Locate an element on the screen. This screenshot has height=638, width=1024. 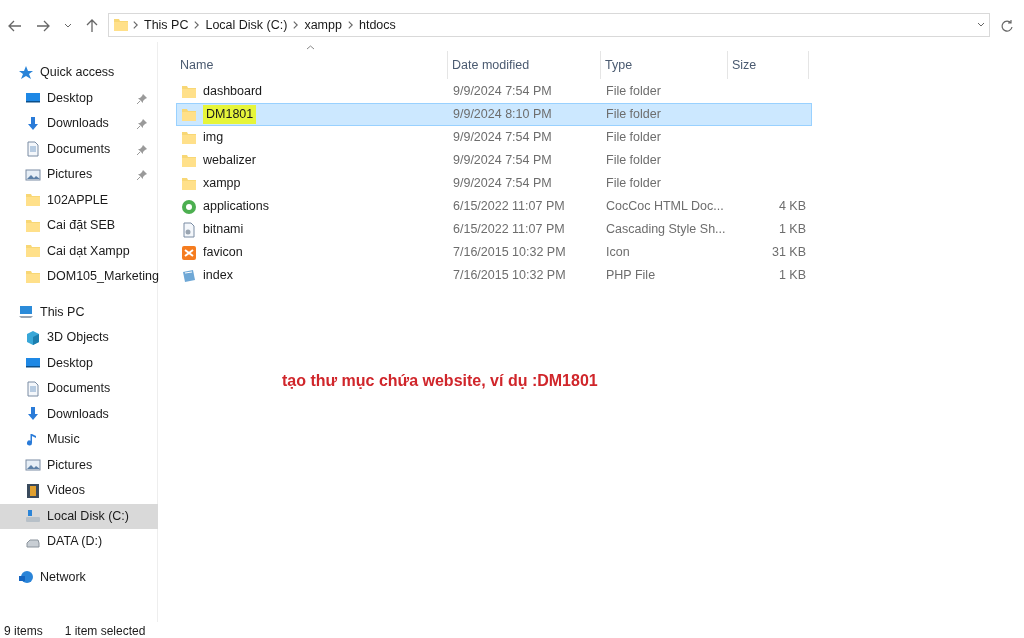
sidebar-item: Network is located at coordinates (79, 577).